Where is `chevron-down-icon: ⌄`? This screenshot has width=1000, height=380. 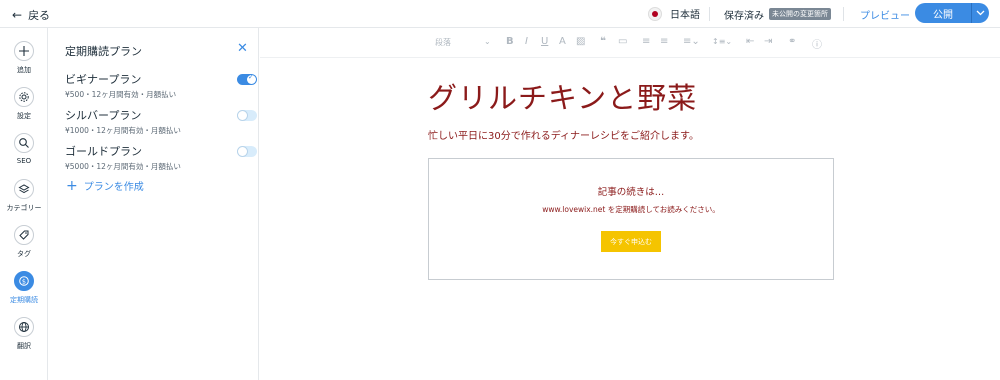
chevron-down-icon: ⌄ is located at coordinates (487, 41).